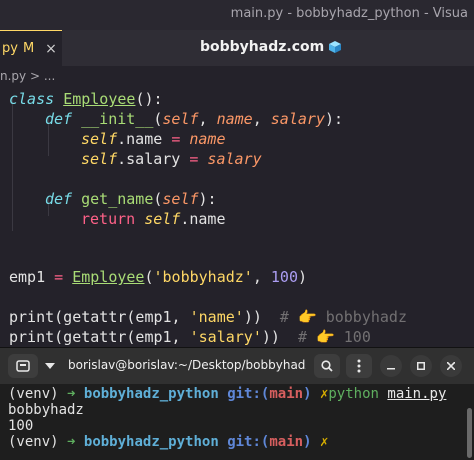  What do you see at coordinates (225, 337) in the screenshot?
I see `string: 'salary'` at bounding box center [225, 337].